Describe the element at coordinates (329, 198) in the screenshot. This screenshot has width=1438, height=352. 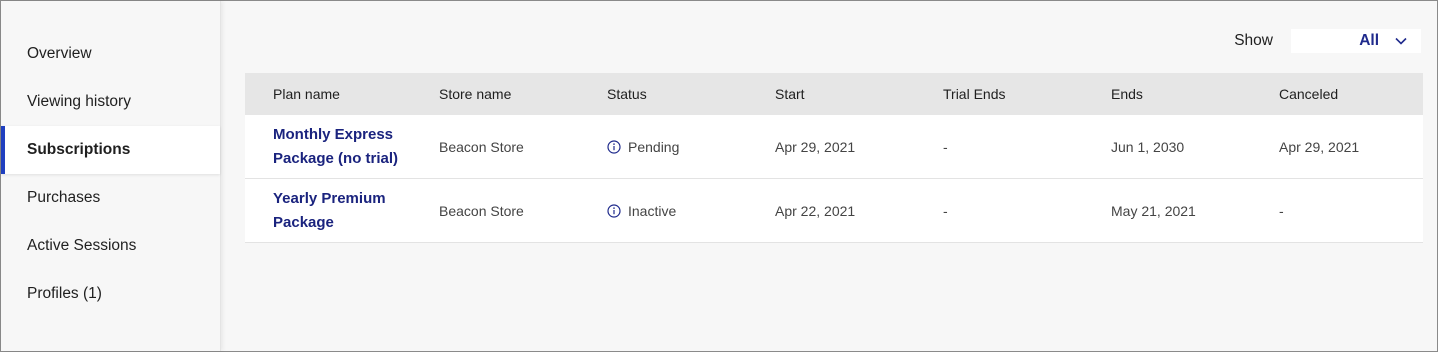
I see `plan-name-line: Yearly Premium` at that location.